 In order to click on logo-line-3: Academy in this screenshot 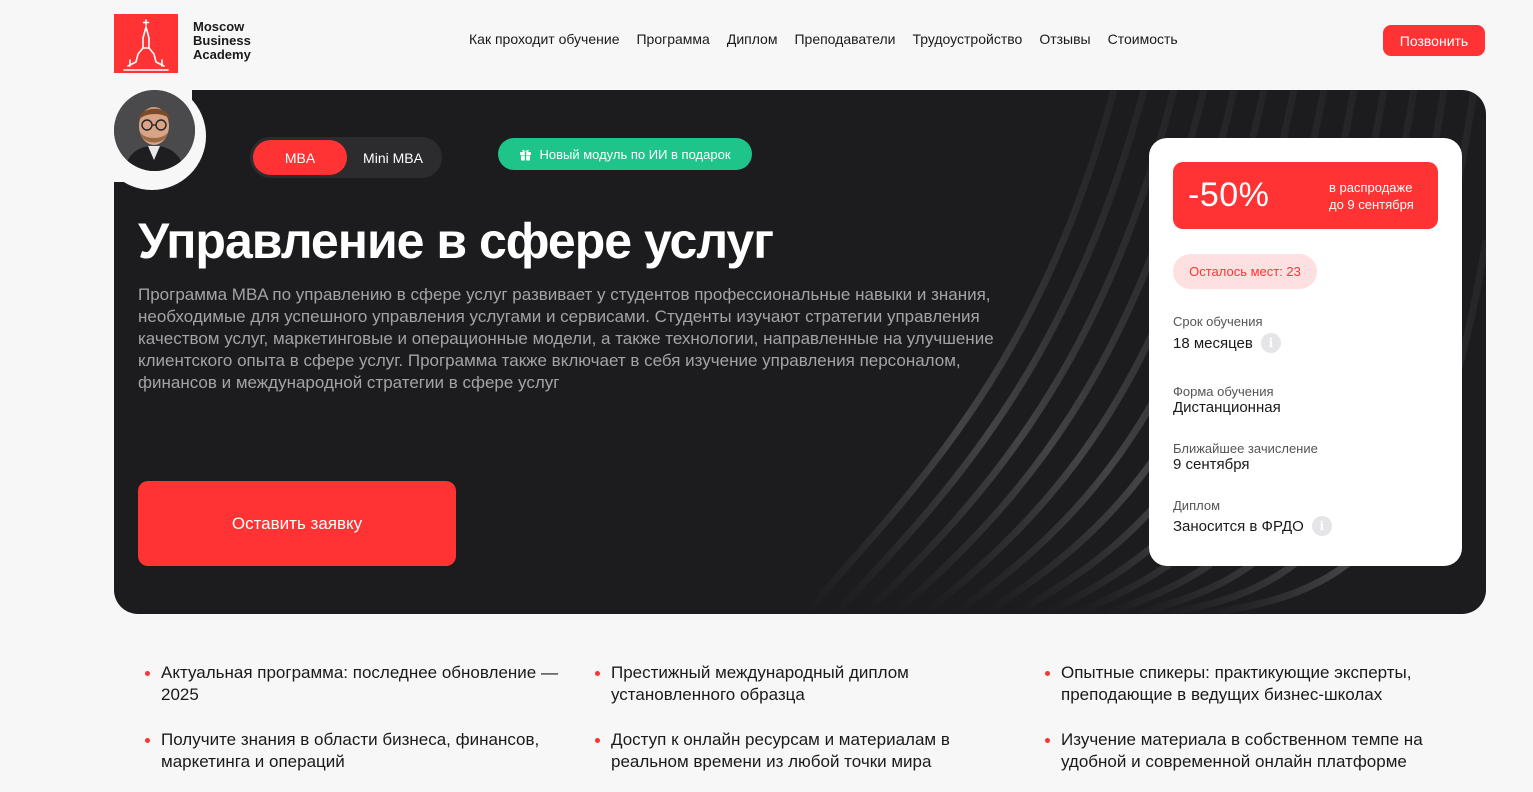, I will do `click(222, 54)`.